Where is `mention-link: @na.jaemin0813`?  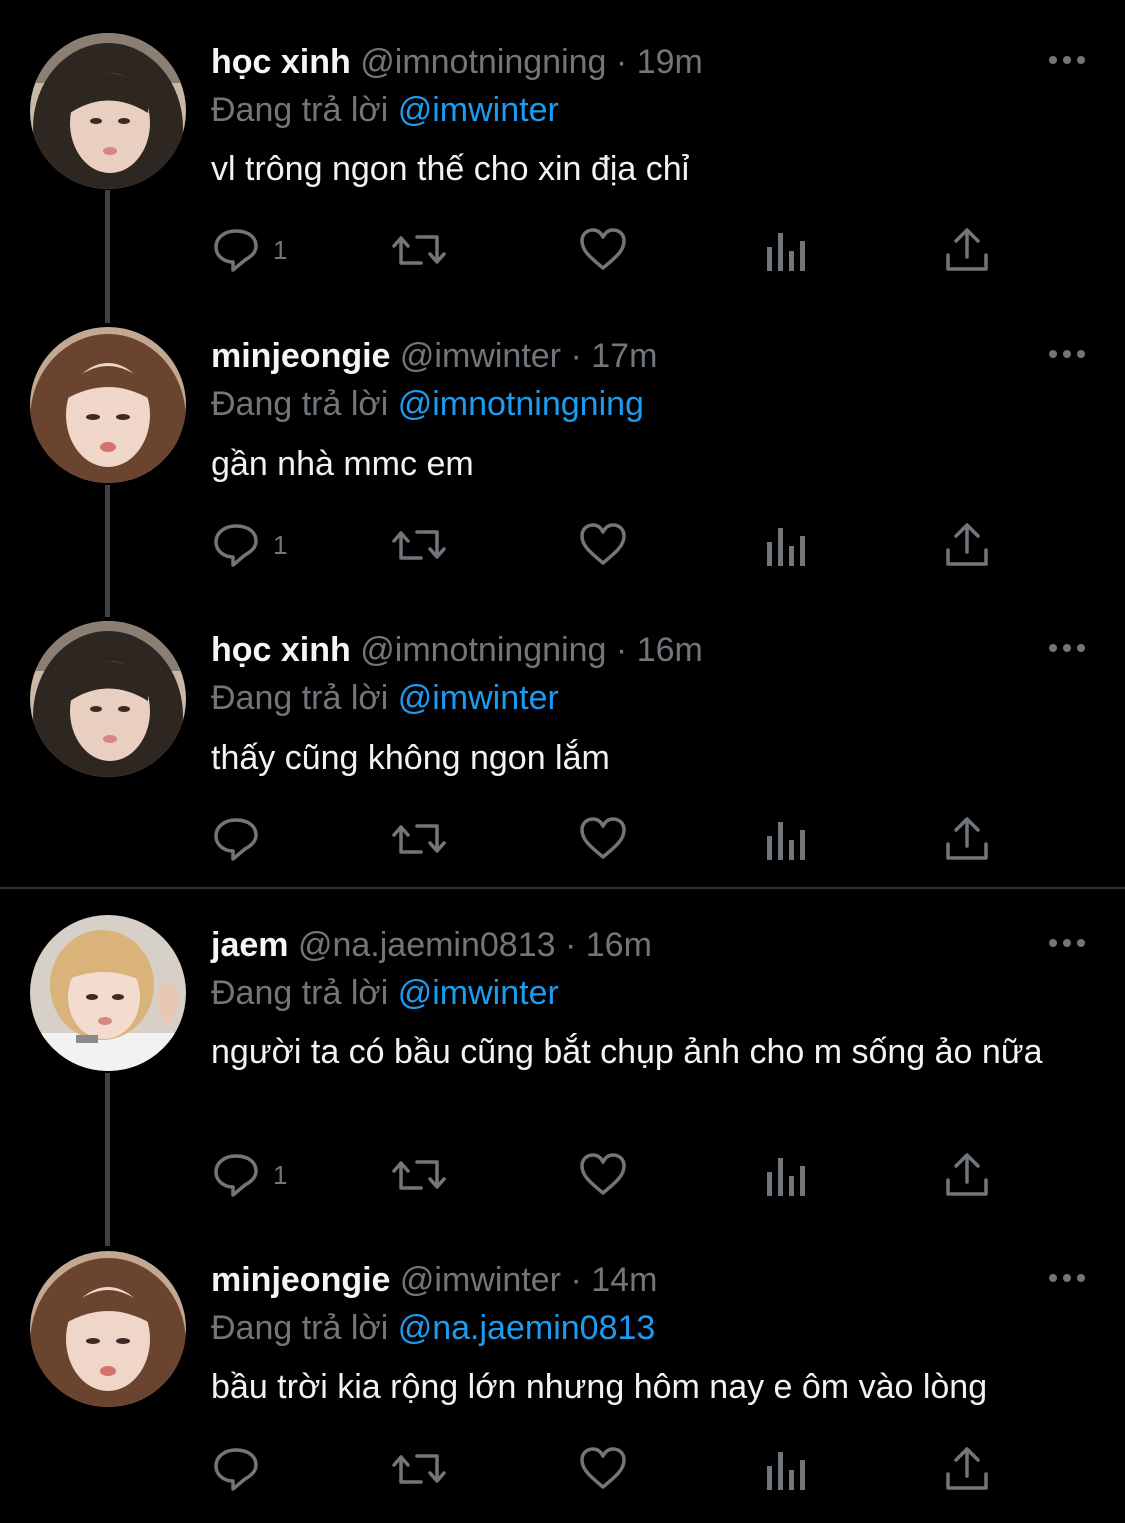 mention-link: @na.jaemin0813 is located at coordinates (527, 1328).